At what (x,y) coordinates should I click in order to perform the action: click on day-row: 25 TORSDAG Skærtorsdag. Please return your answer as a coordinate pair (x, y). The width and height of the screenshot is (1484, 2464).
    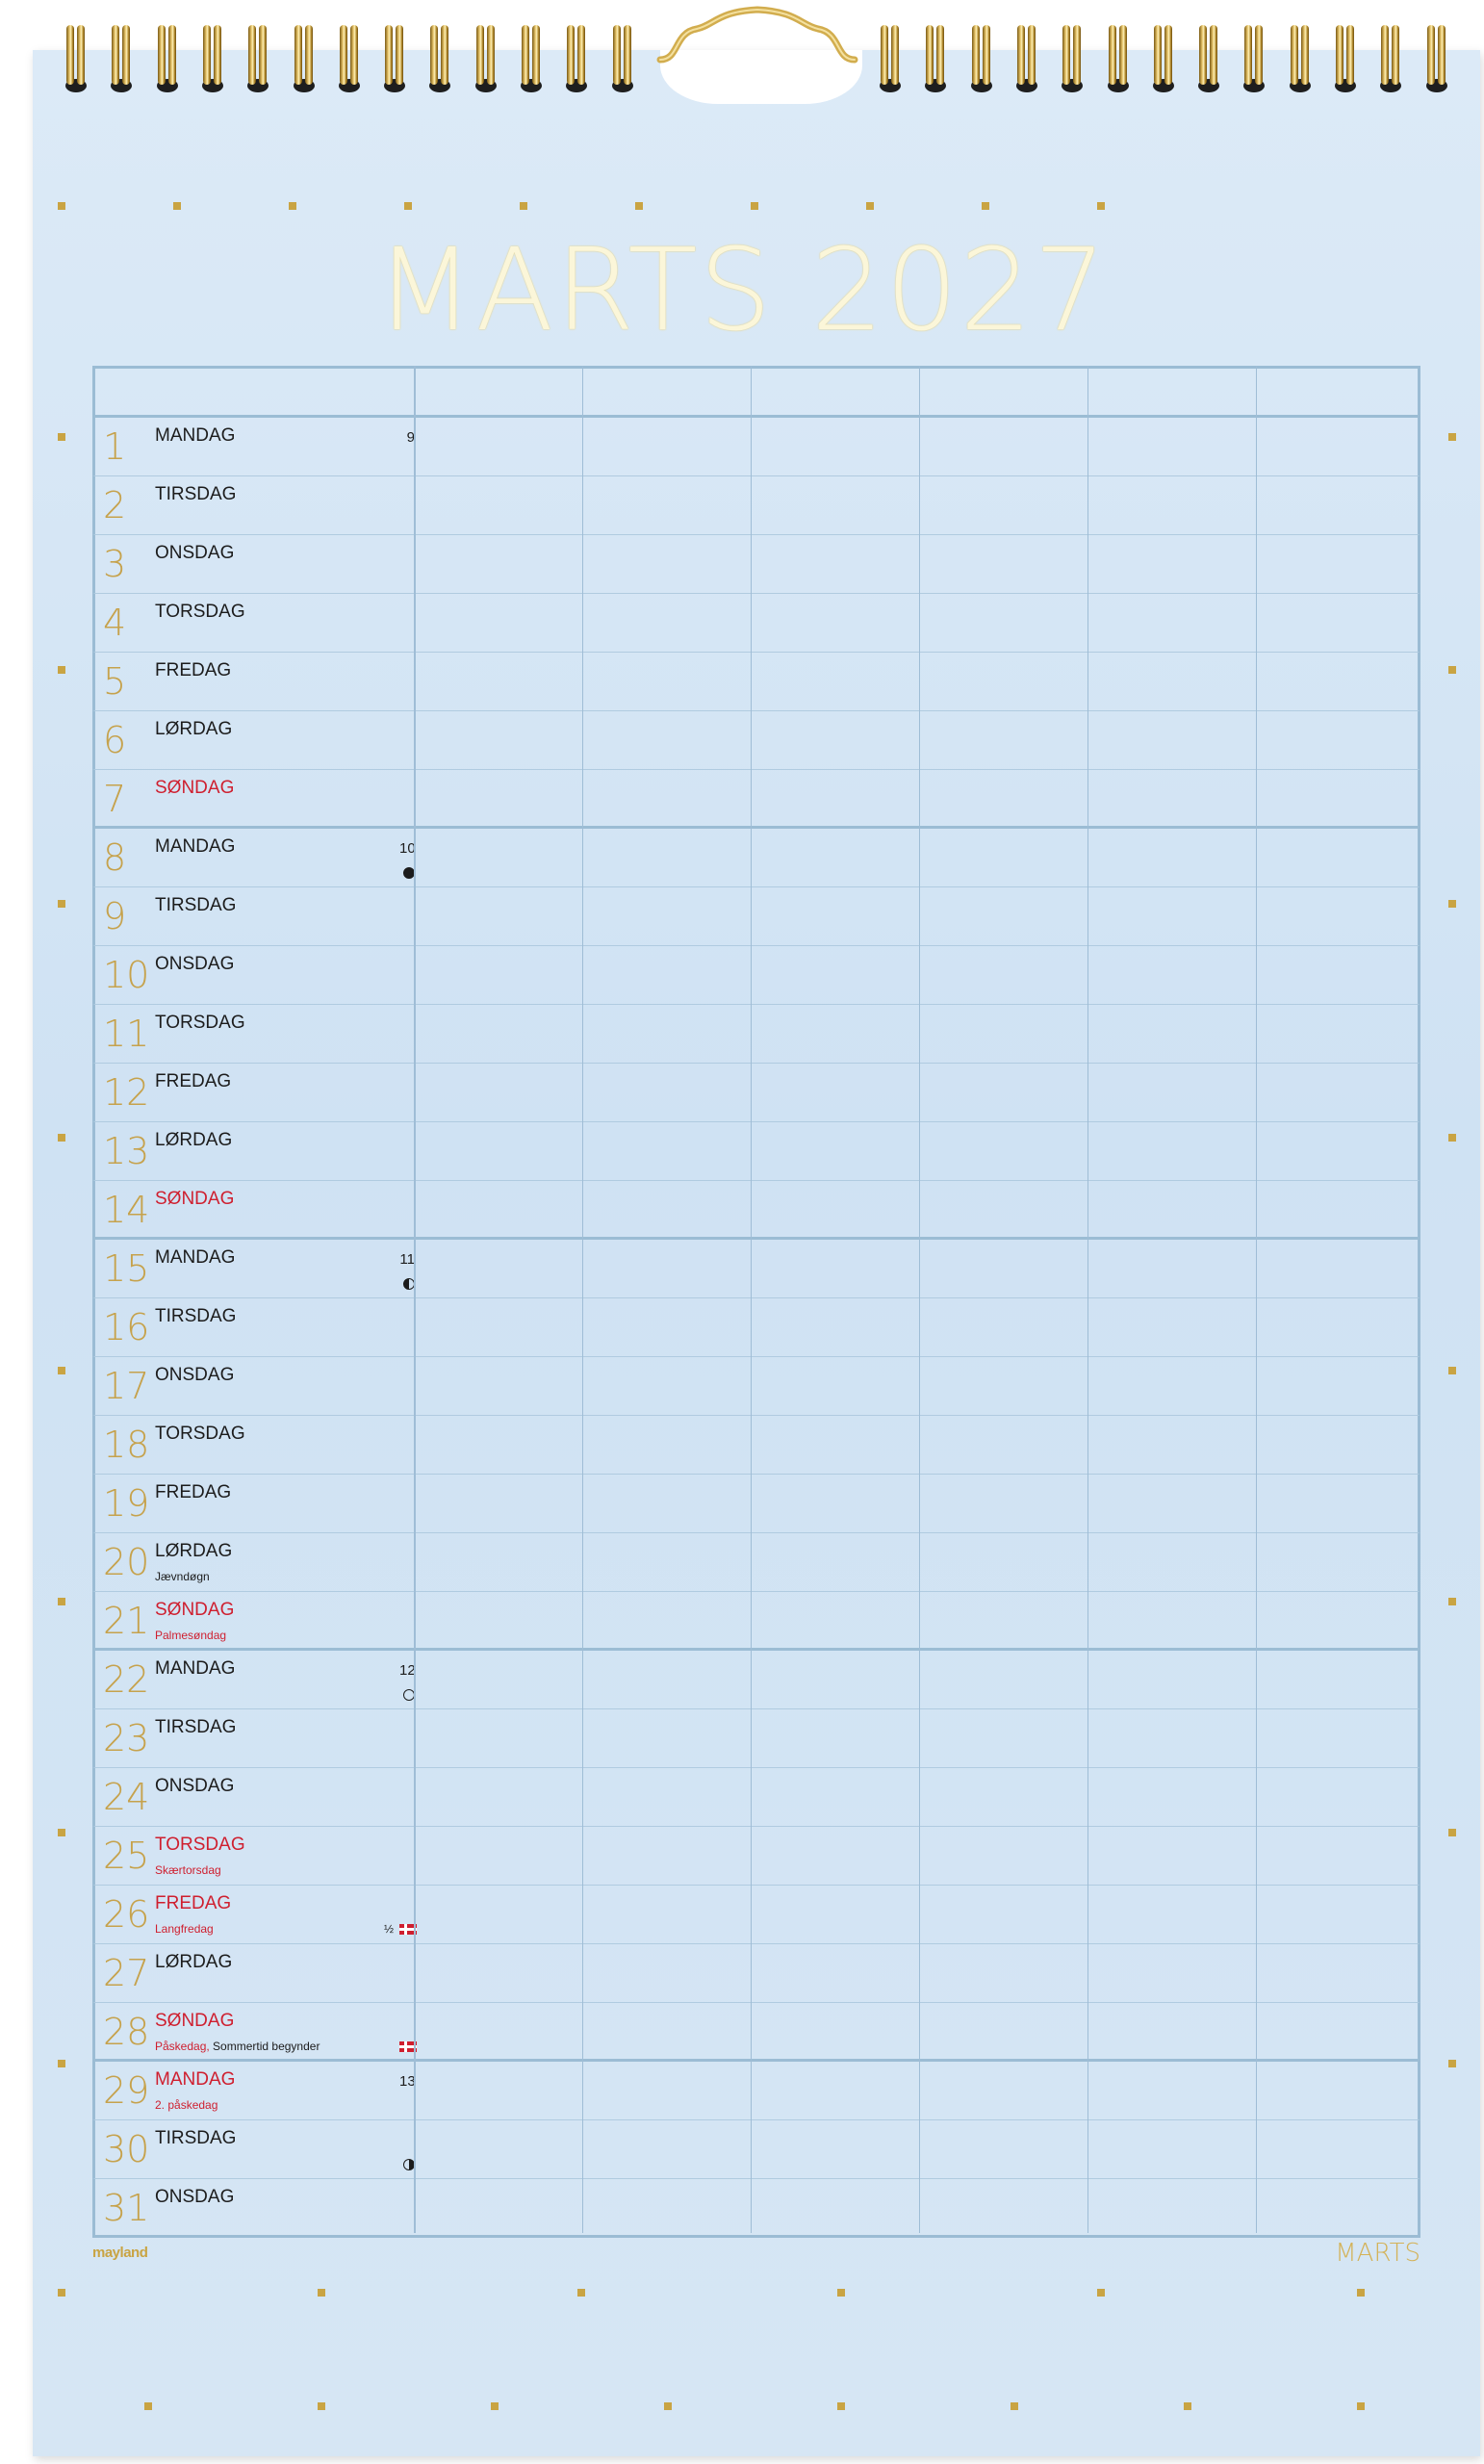
    Looking at the image, I should click on (756, 1856).